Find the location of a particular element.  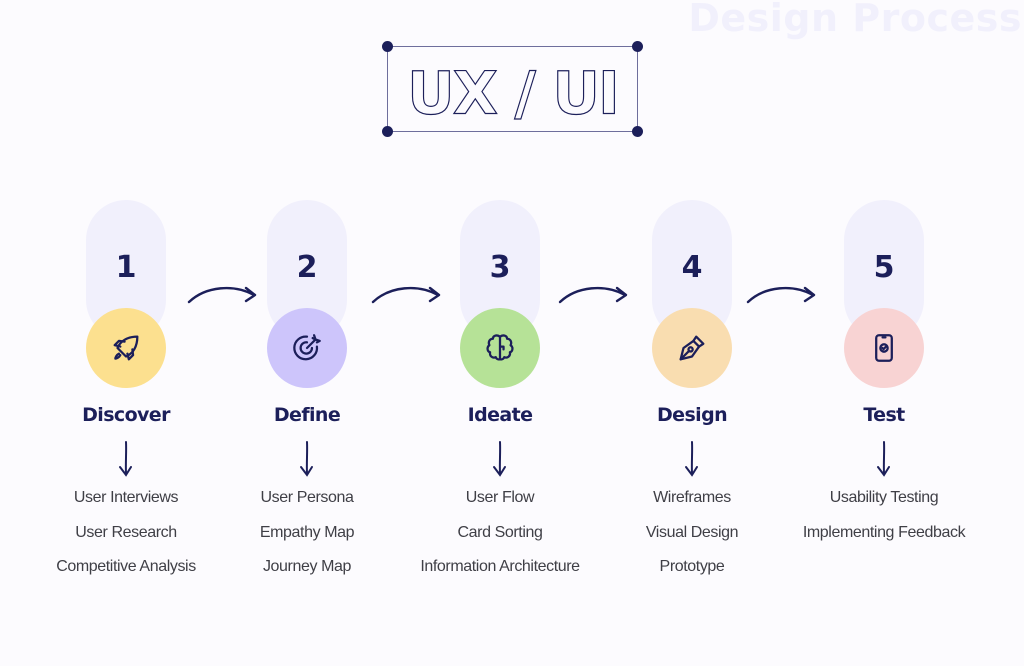

step-label: Design is located at coordinates (692, 415).